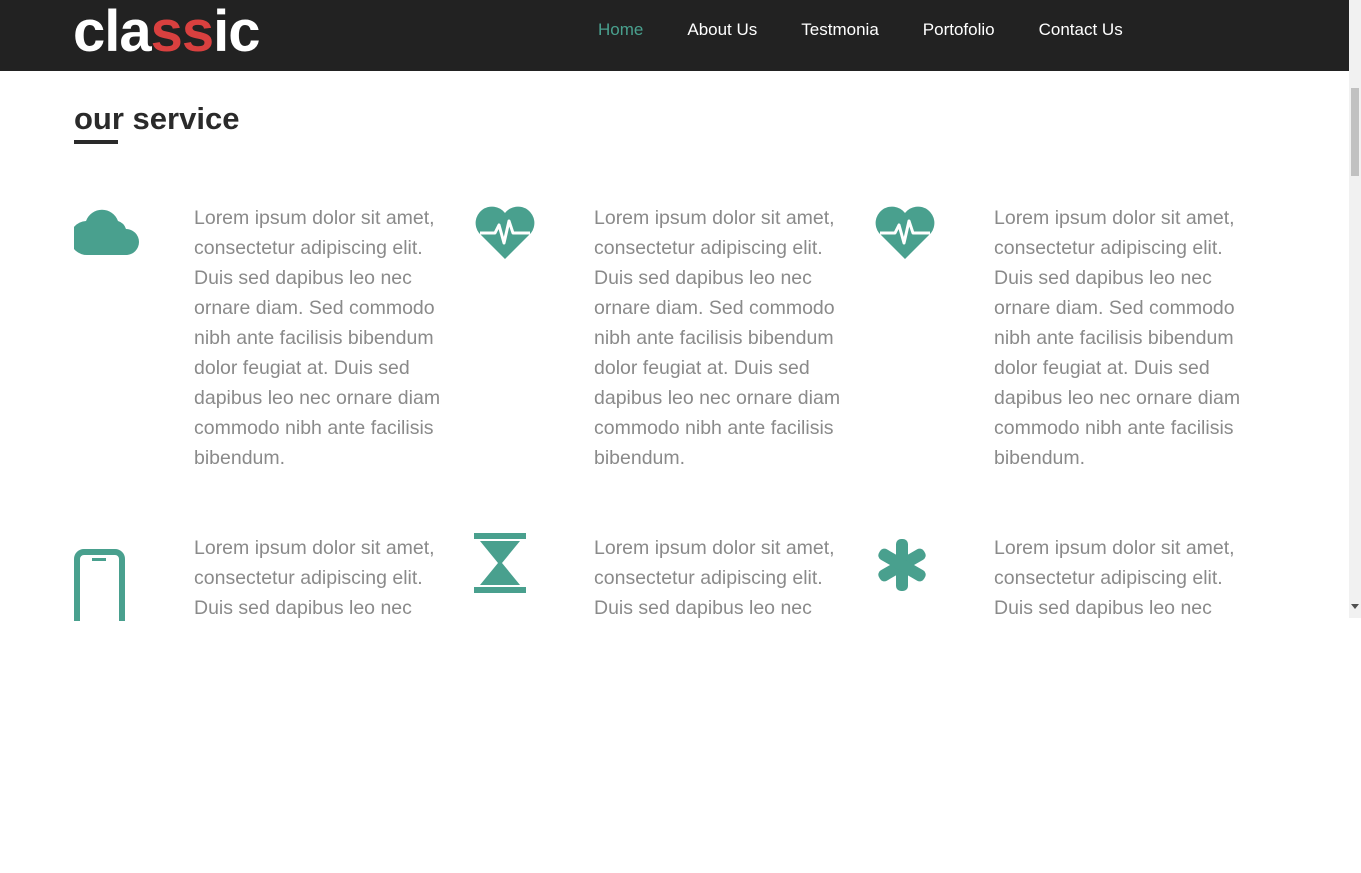 Image resolution: width=1361 pixels, height=873 pixels. Describe the element at coordinates (959, 30) in the screenshot. I see `nav-item-portofolio: Portofolio` at that location.